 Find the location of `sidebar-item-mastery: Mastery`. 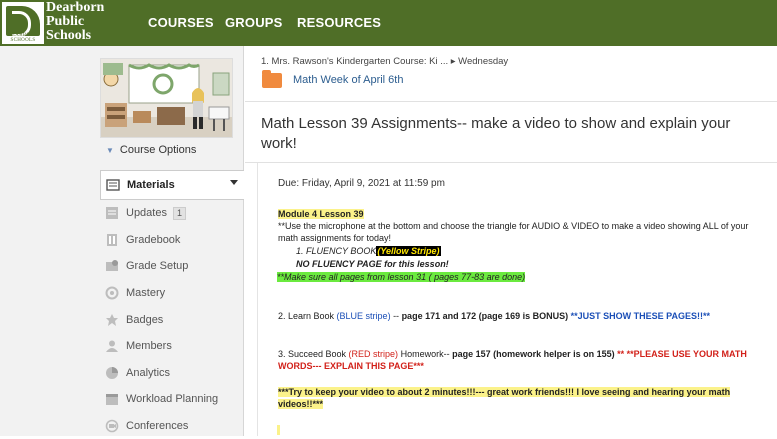

sidebar-item-mastery: Mastery is located at coordinates (172, 293).